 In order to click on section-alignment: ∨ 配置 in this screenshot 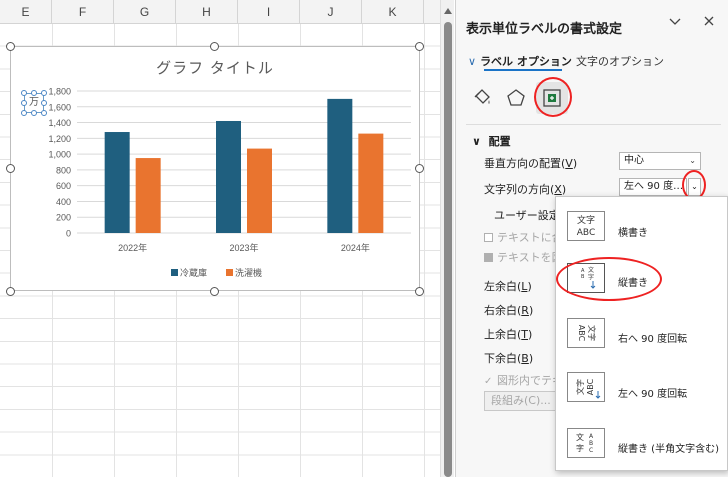, I will do `click(491, 141)`.